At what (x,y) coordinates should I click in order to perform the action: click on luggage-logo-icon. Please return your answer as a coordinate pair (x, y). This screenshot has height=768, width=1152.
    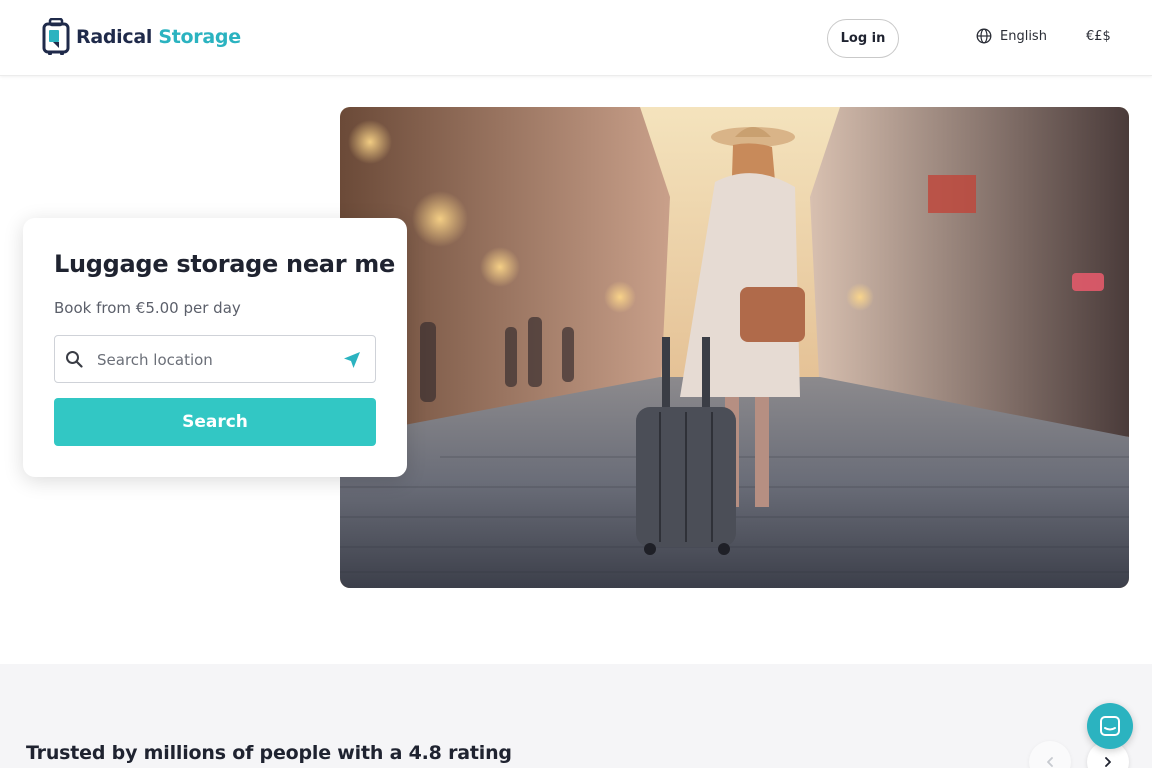
    Looking at the image, I should click on (56, 36).